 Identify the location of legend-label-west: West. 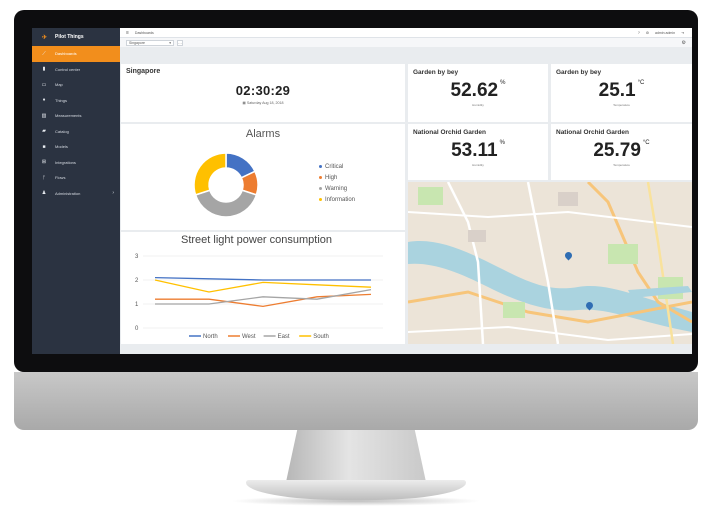
(249, 337).